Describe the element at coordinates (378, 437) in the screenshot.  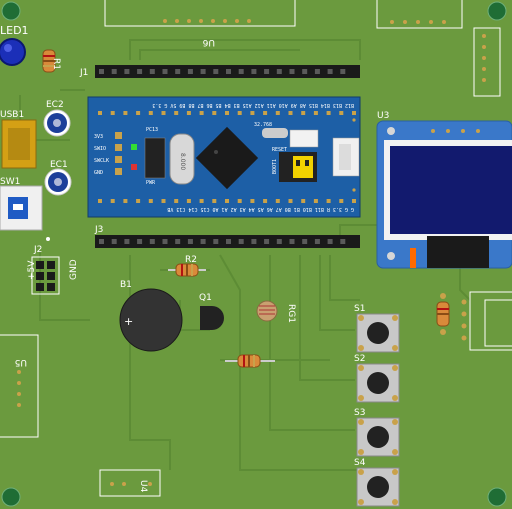
I see `s3-button` at that location.